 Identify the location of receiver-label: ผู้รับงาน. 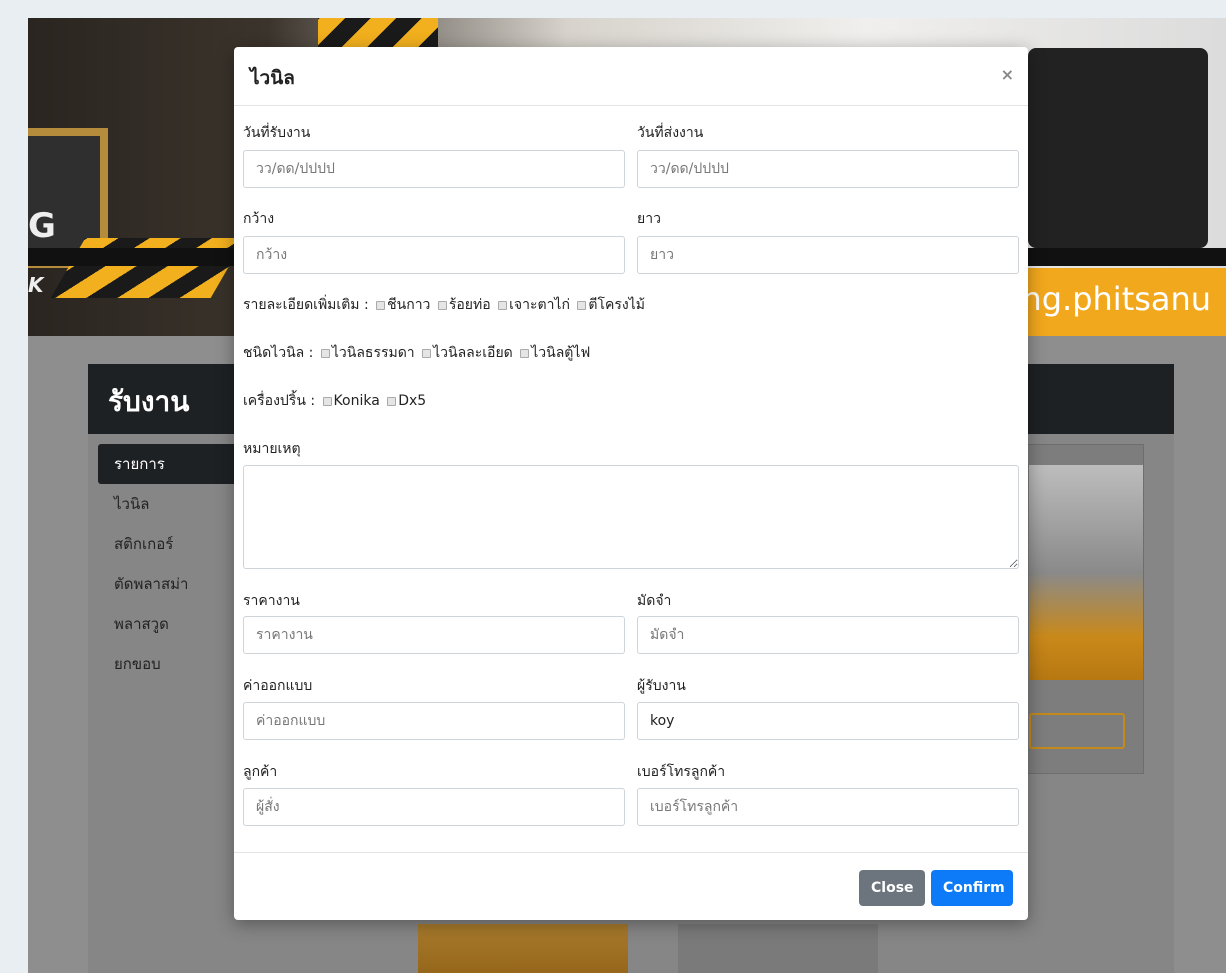
(661, 686).